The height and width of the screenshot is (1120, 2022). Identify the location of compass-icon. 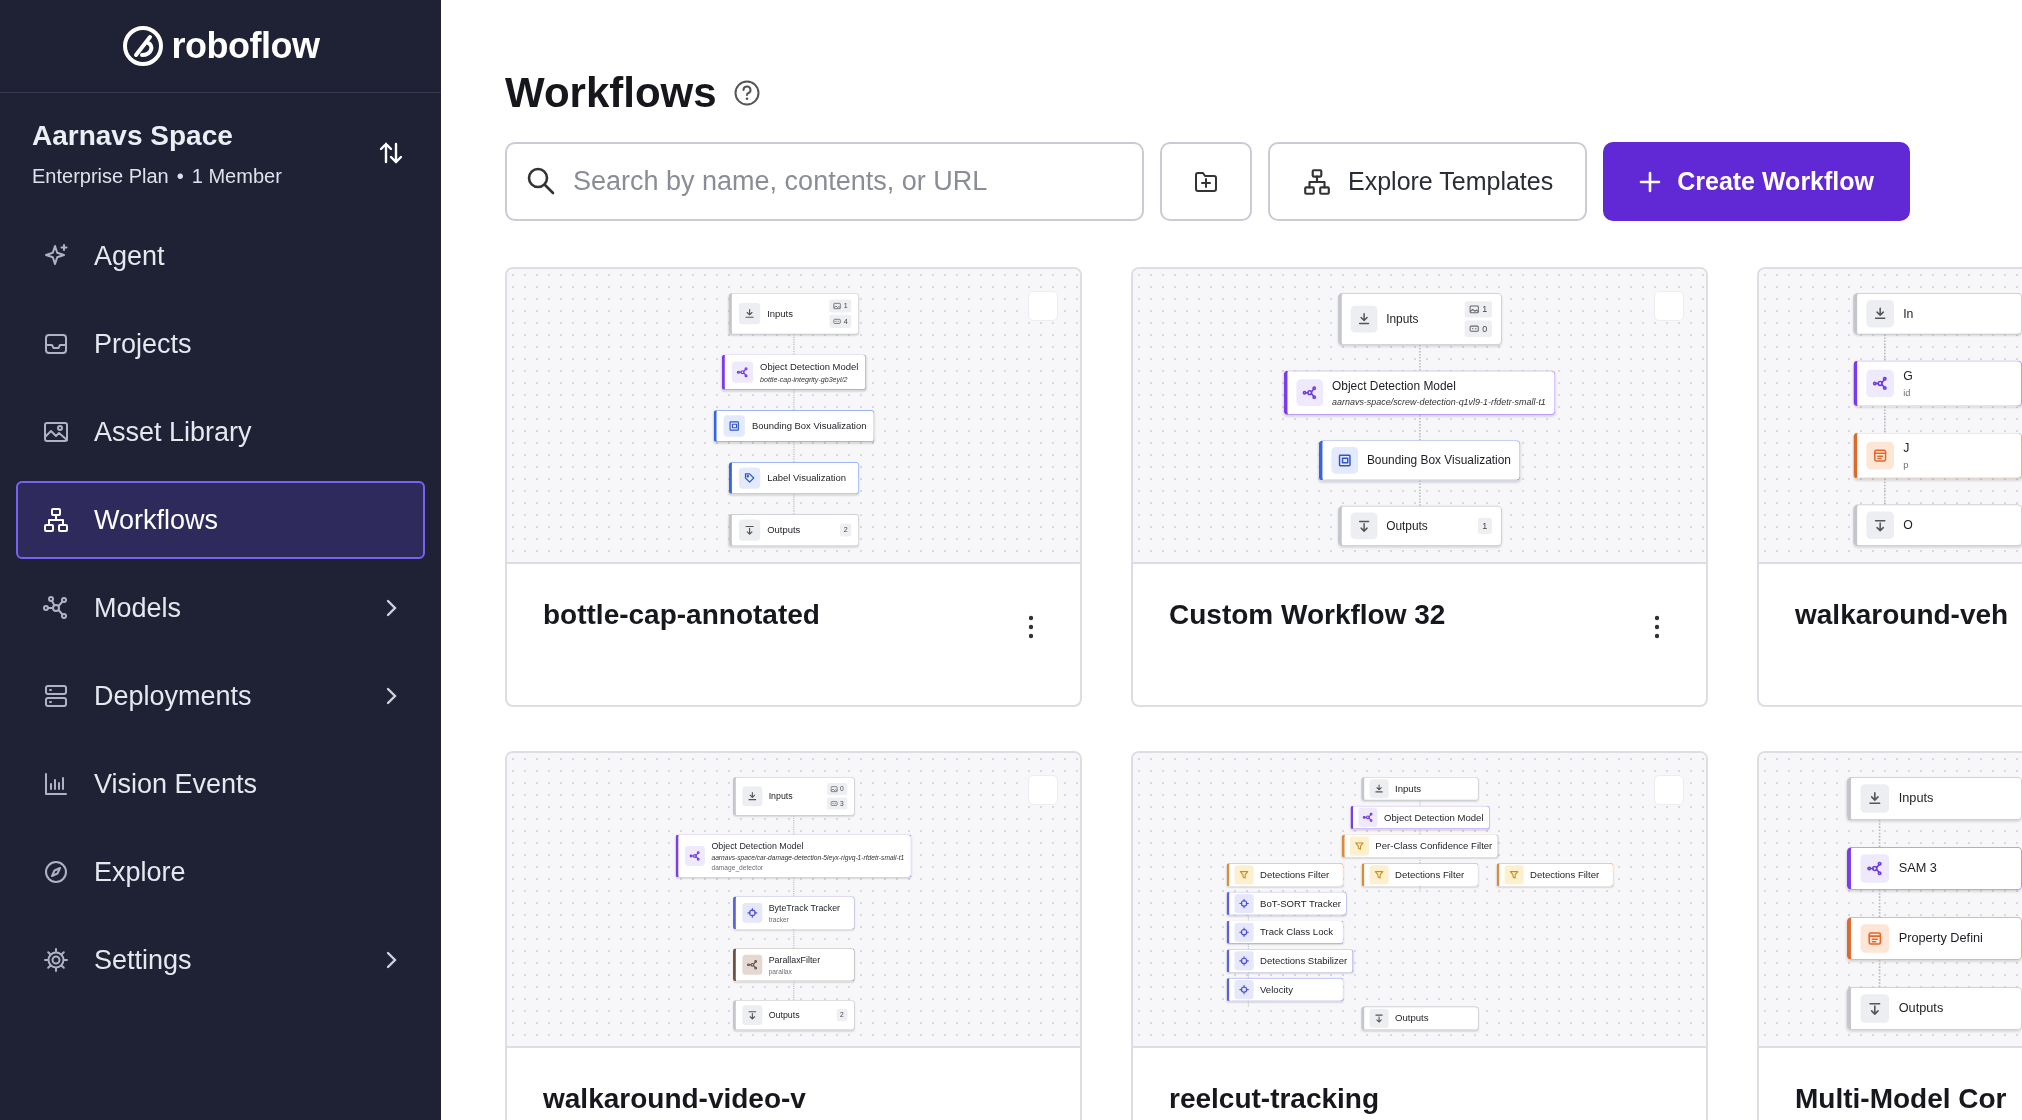
(56, 872).